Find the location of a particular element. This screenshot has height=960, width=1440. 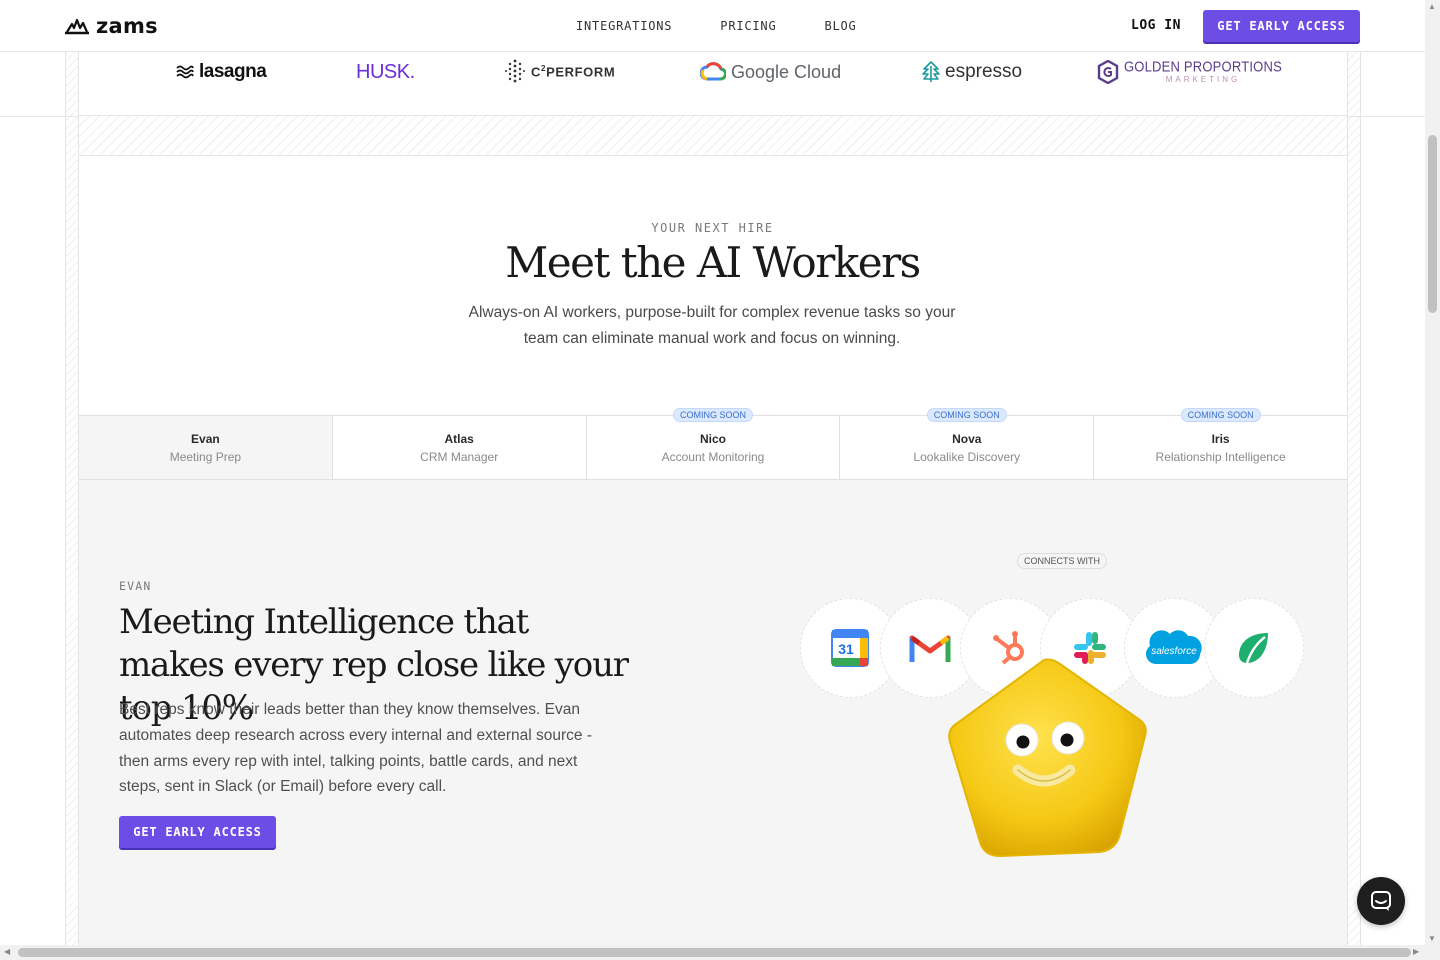

google-cloud-icon is located at coordinates (713, 71).